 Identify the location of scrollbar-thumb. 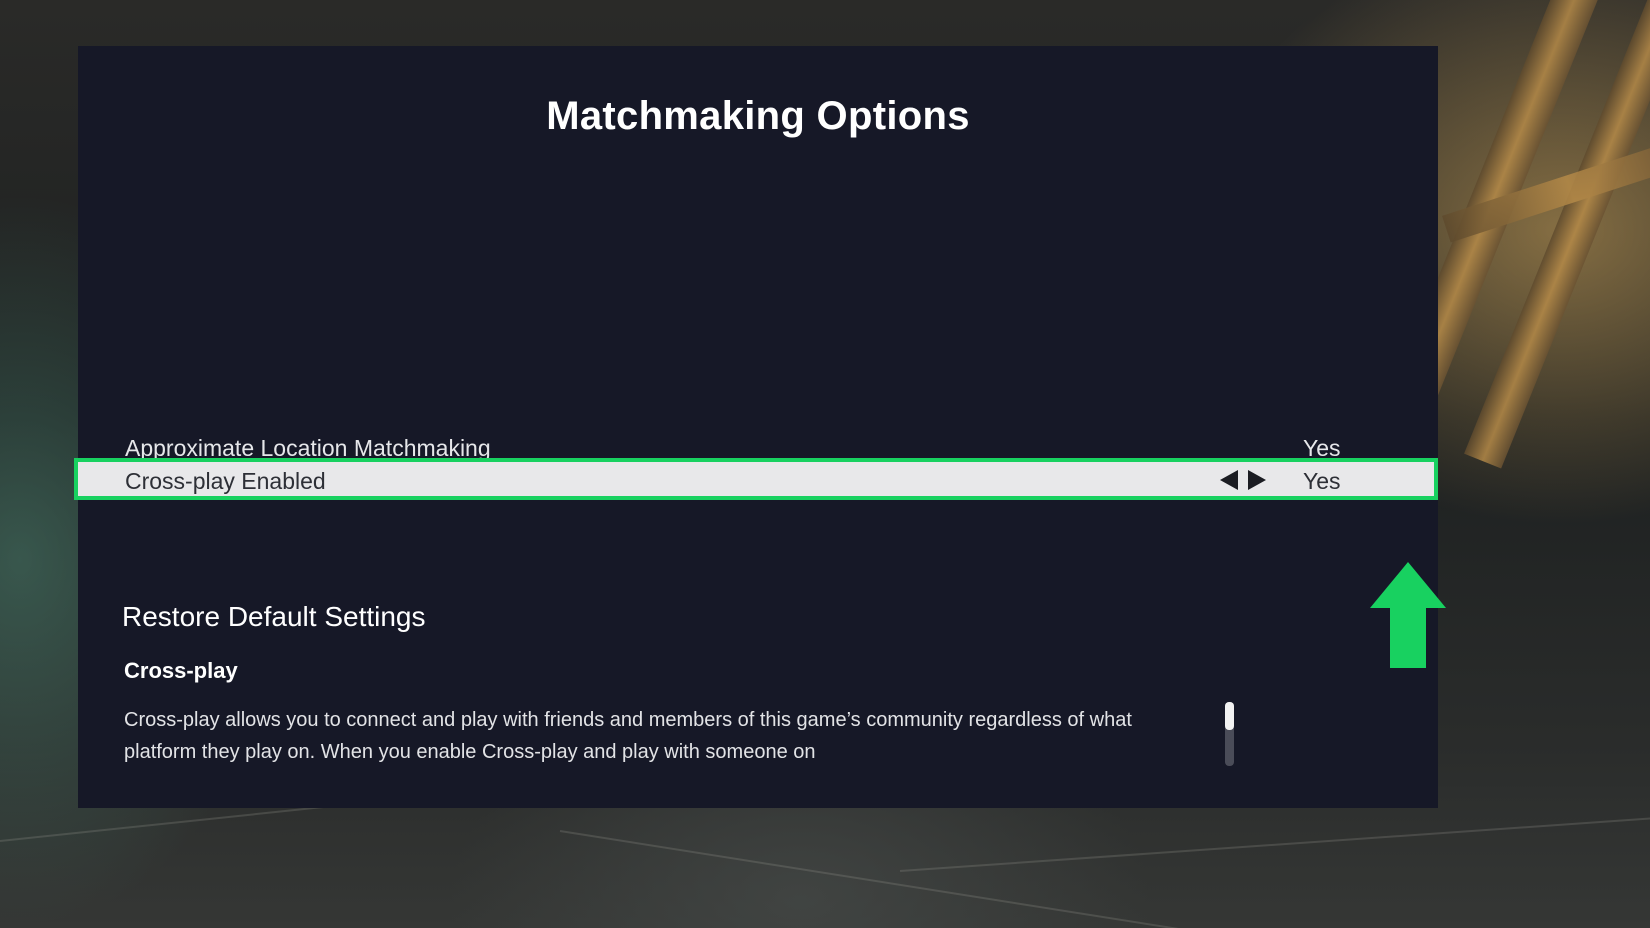
(1229, 716).